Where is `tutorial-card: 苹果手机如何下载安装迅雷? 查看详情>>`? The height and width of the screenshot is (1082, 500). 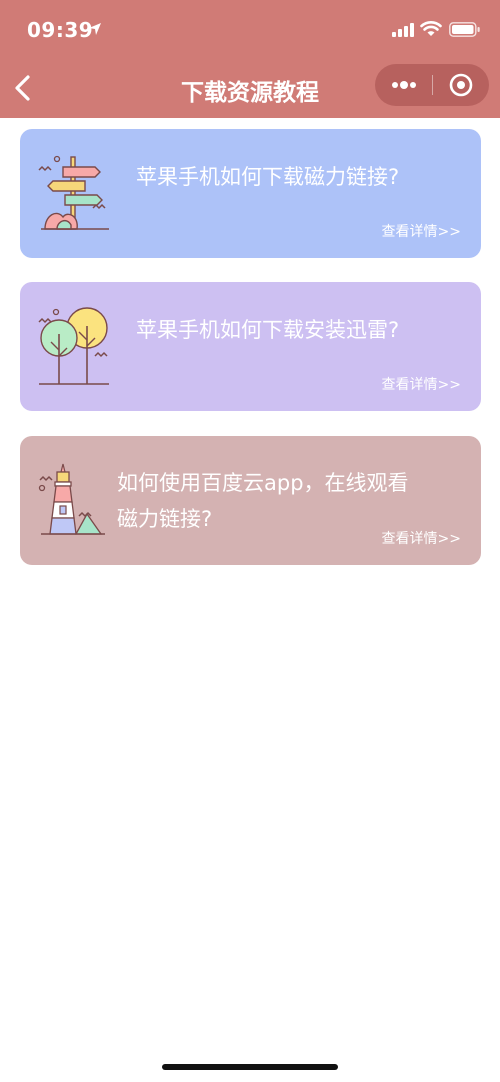 tutorial-card: 苹果手机如何下载安装迅雷? 查看详情>> is located at coordinates (250, 346).